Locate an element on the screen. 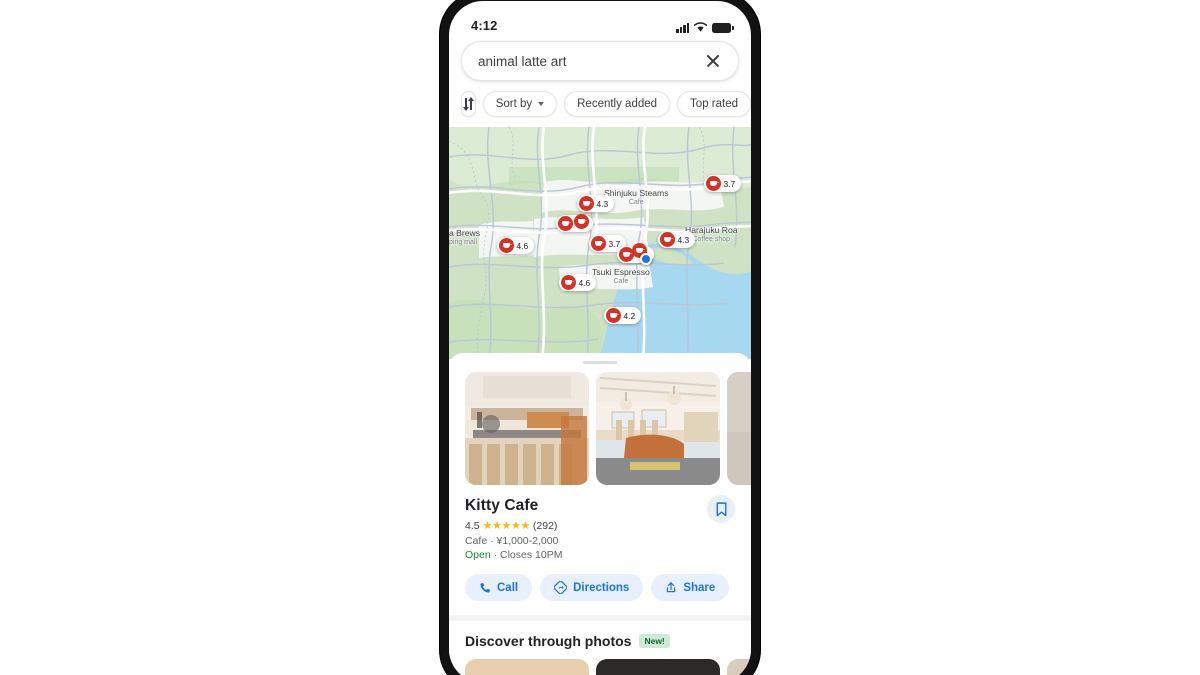  sheet-drag-handle is located at coordinates (600, 362).